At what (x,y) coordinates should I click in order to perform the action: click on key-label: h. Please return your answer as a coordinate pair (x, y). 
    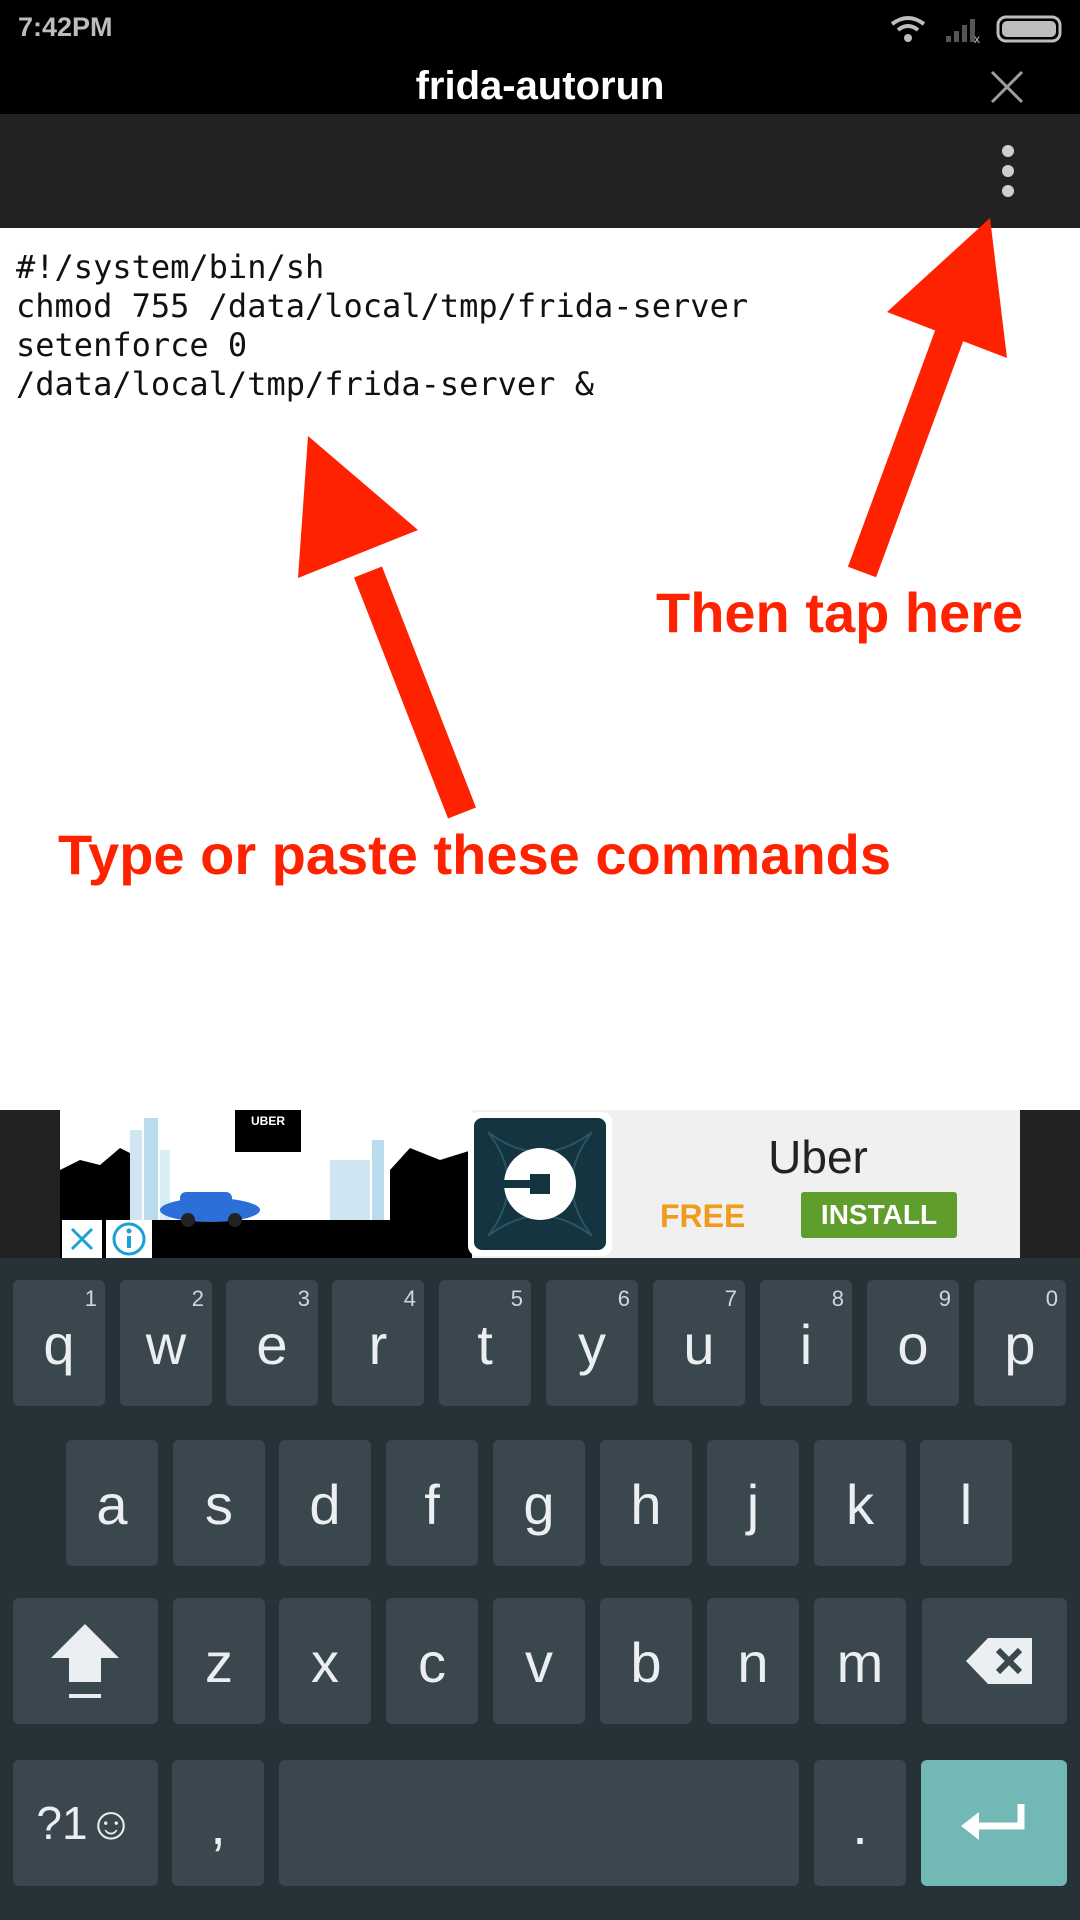
    Looking at the image, I should click on (646, 1504).